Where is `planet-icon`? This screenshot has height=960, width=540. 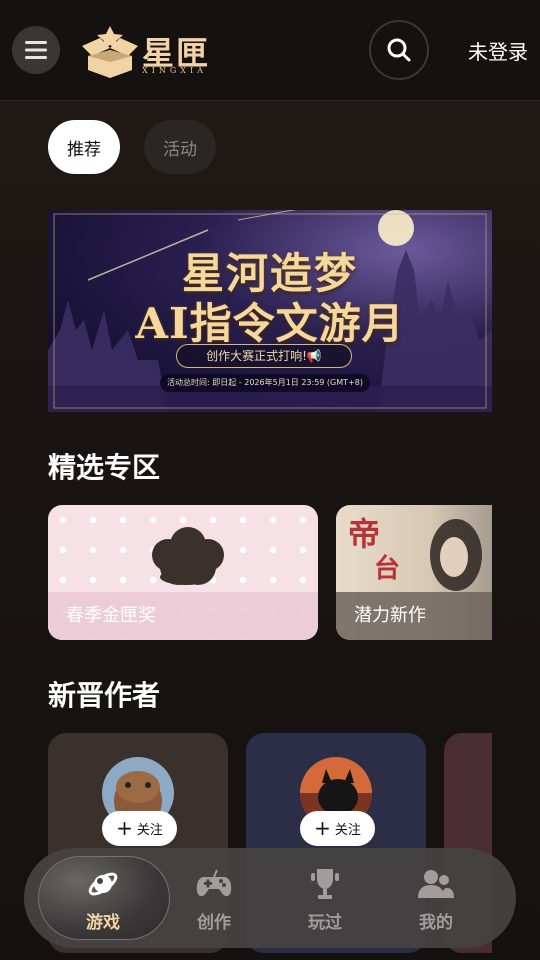
planet-icon is located at coordinates (103, 884).